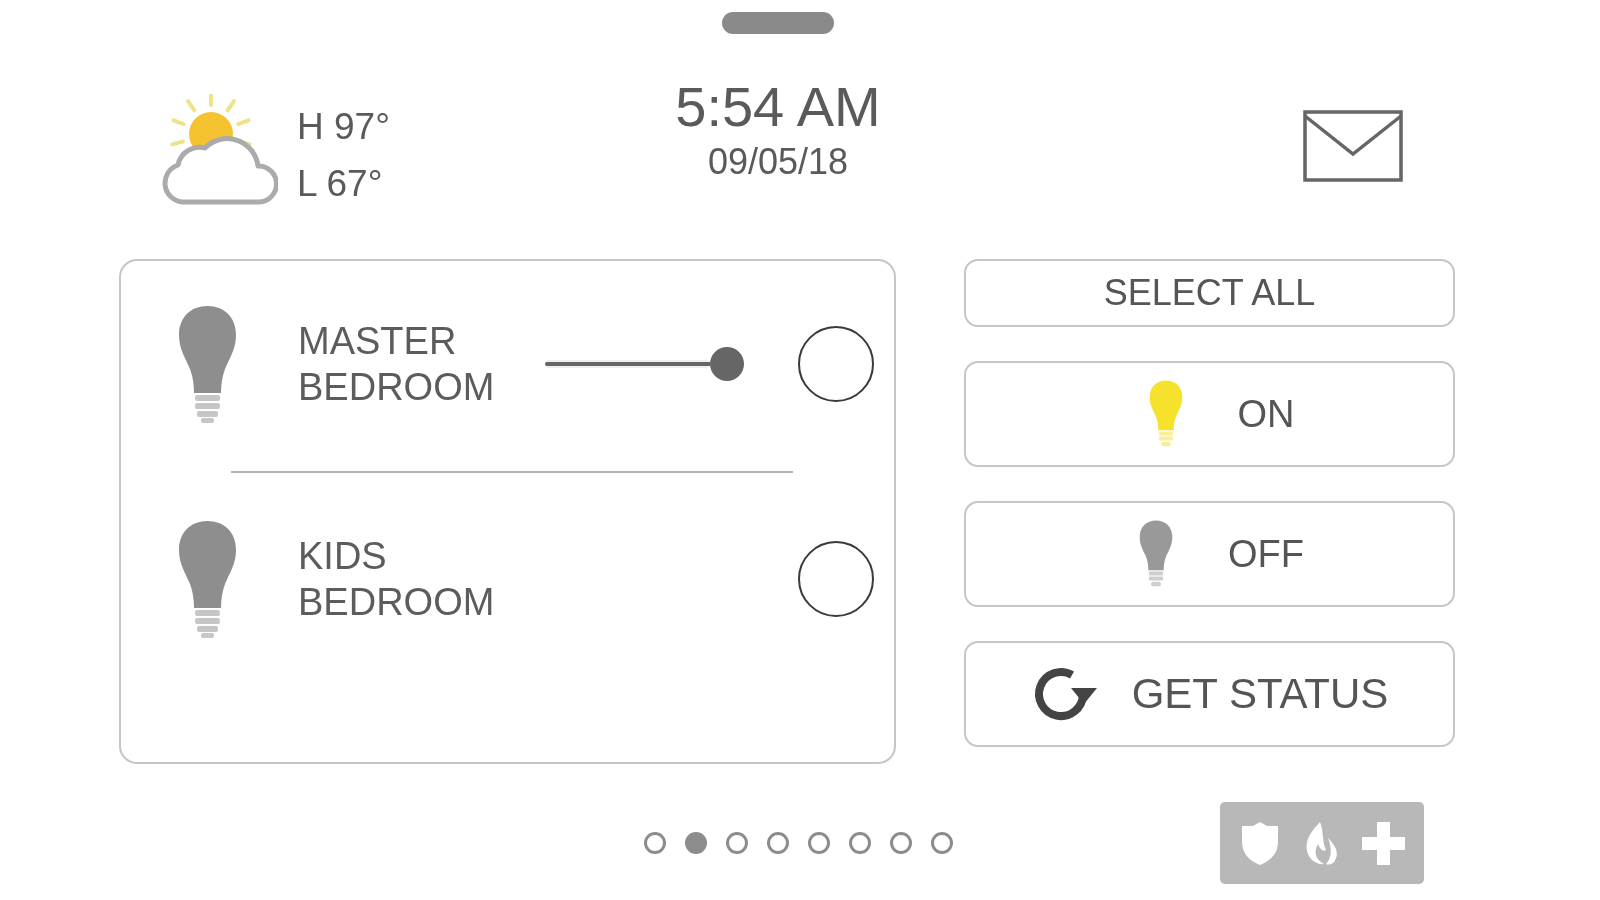 The height and width of the screenshot is (900, 1600). I want to click on envelope-icon, so click(1353, 146).